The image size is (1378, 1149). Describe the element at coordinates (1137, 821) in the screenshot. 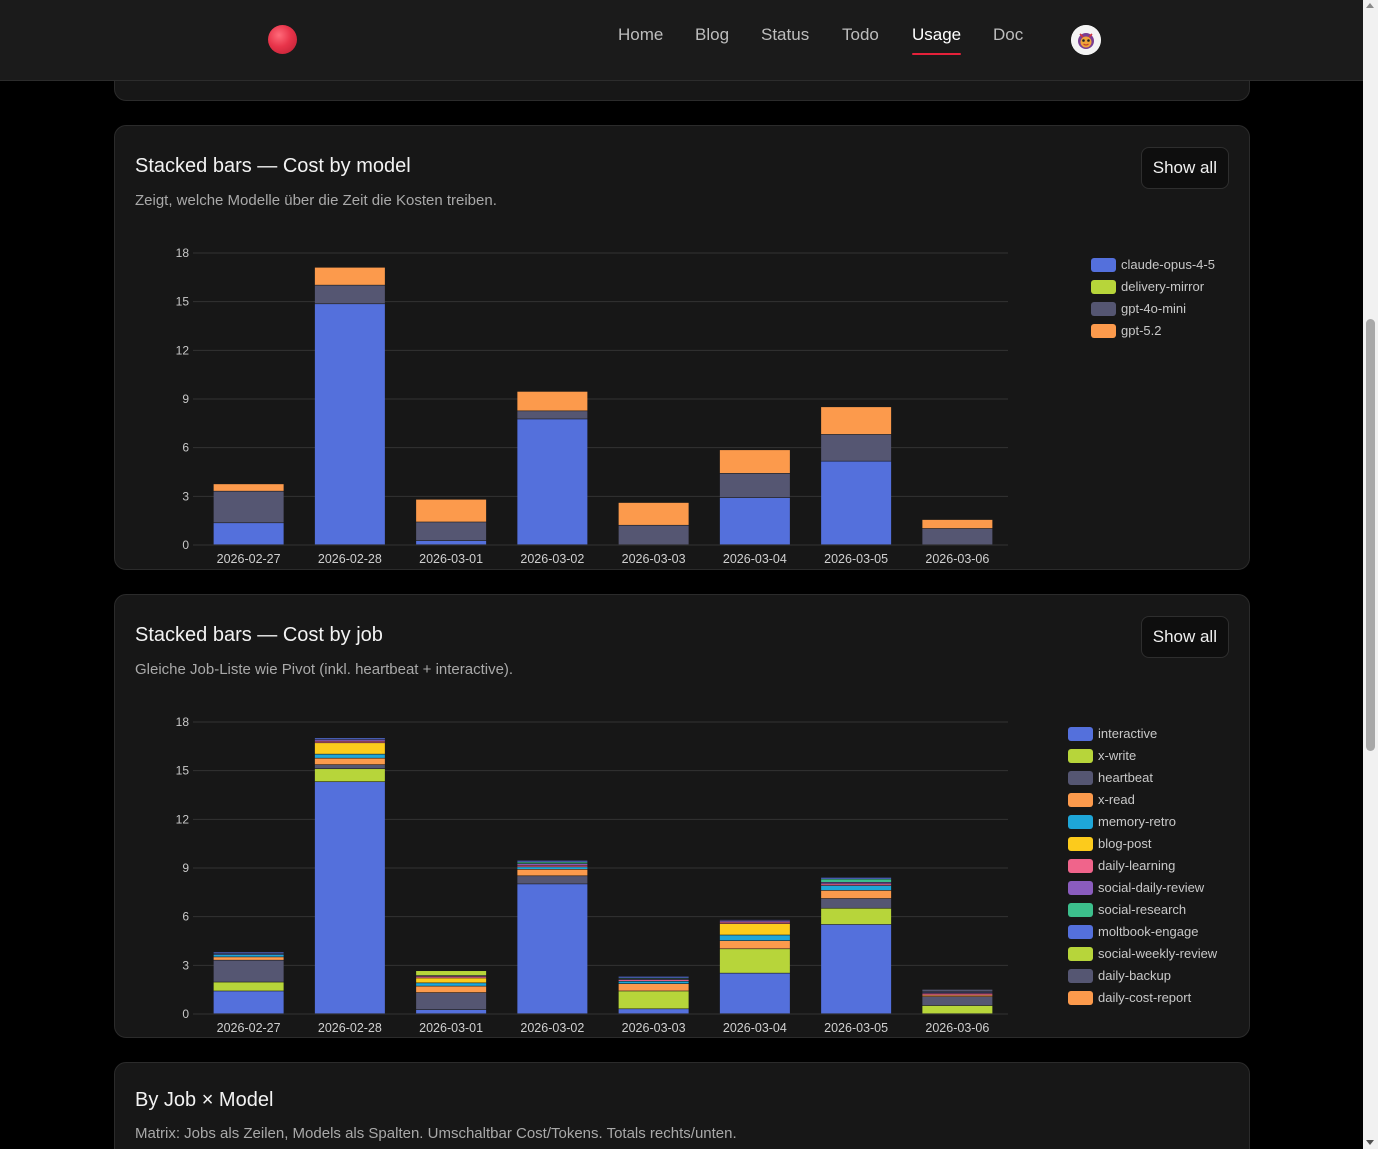

I see `legend-label: memory-retro` at that location.